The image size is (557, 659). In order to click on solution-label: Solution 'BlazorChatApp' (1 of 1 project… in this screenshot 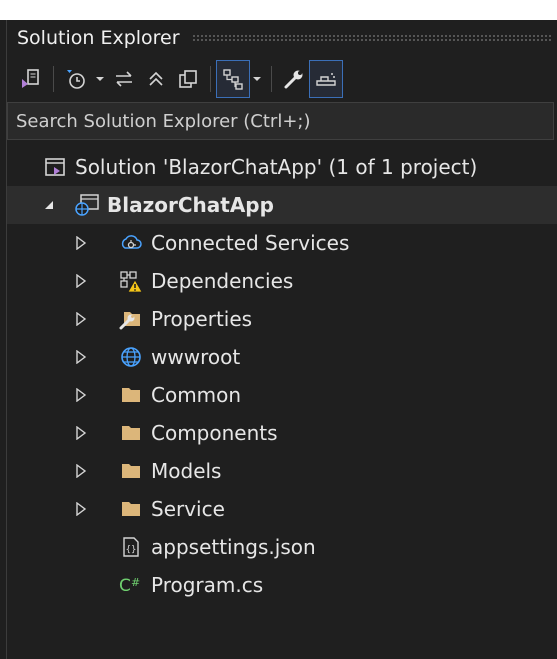, I will do `click(276, 167)`.